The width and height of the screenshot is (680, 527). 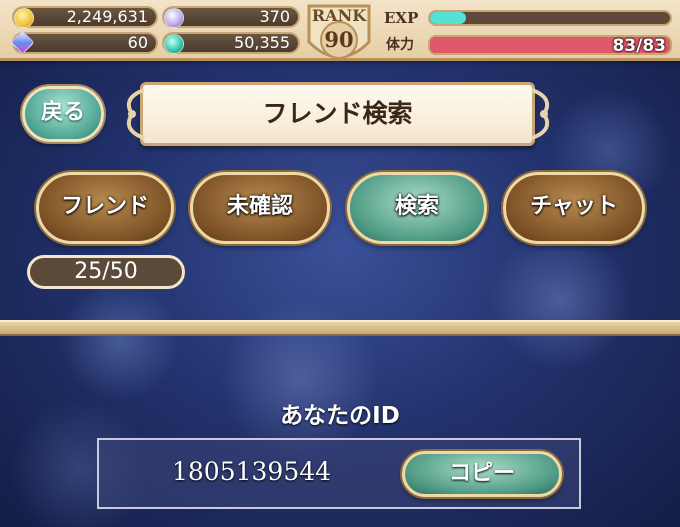 What do you see at coordinates (540, 114) in the screenshot?
I see `right-scroll-ornament-icon` at bounding box center [540, 114].